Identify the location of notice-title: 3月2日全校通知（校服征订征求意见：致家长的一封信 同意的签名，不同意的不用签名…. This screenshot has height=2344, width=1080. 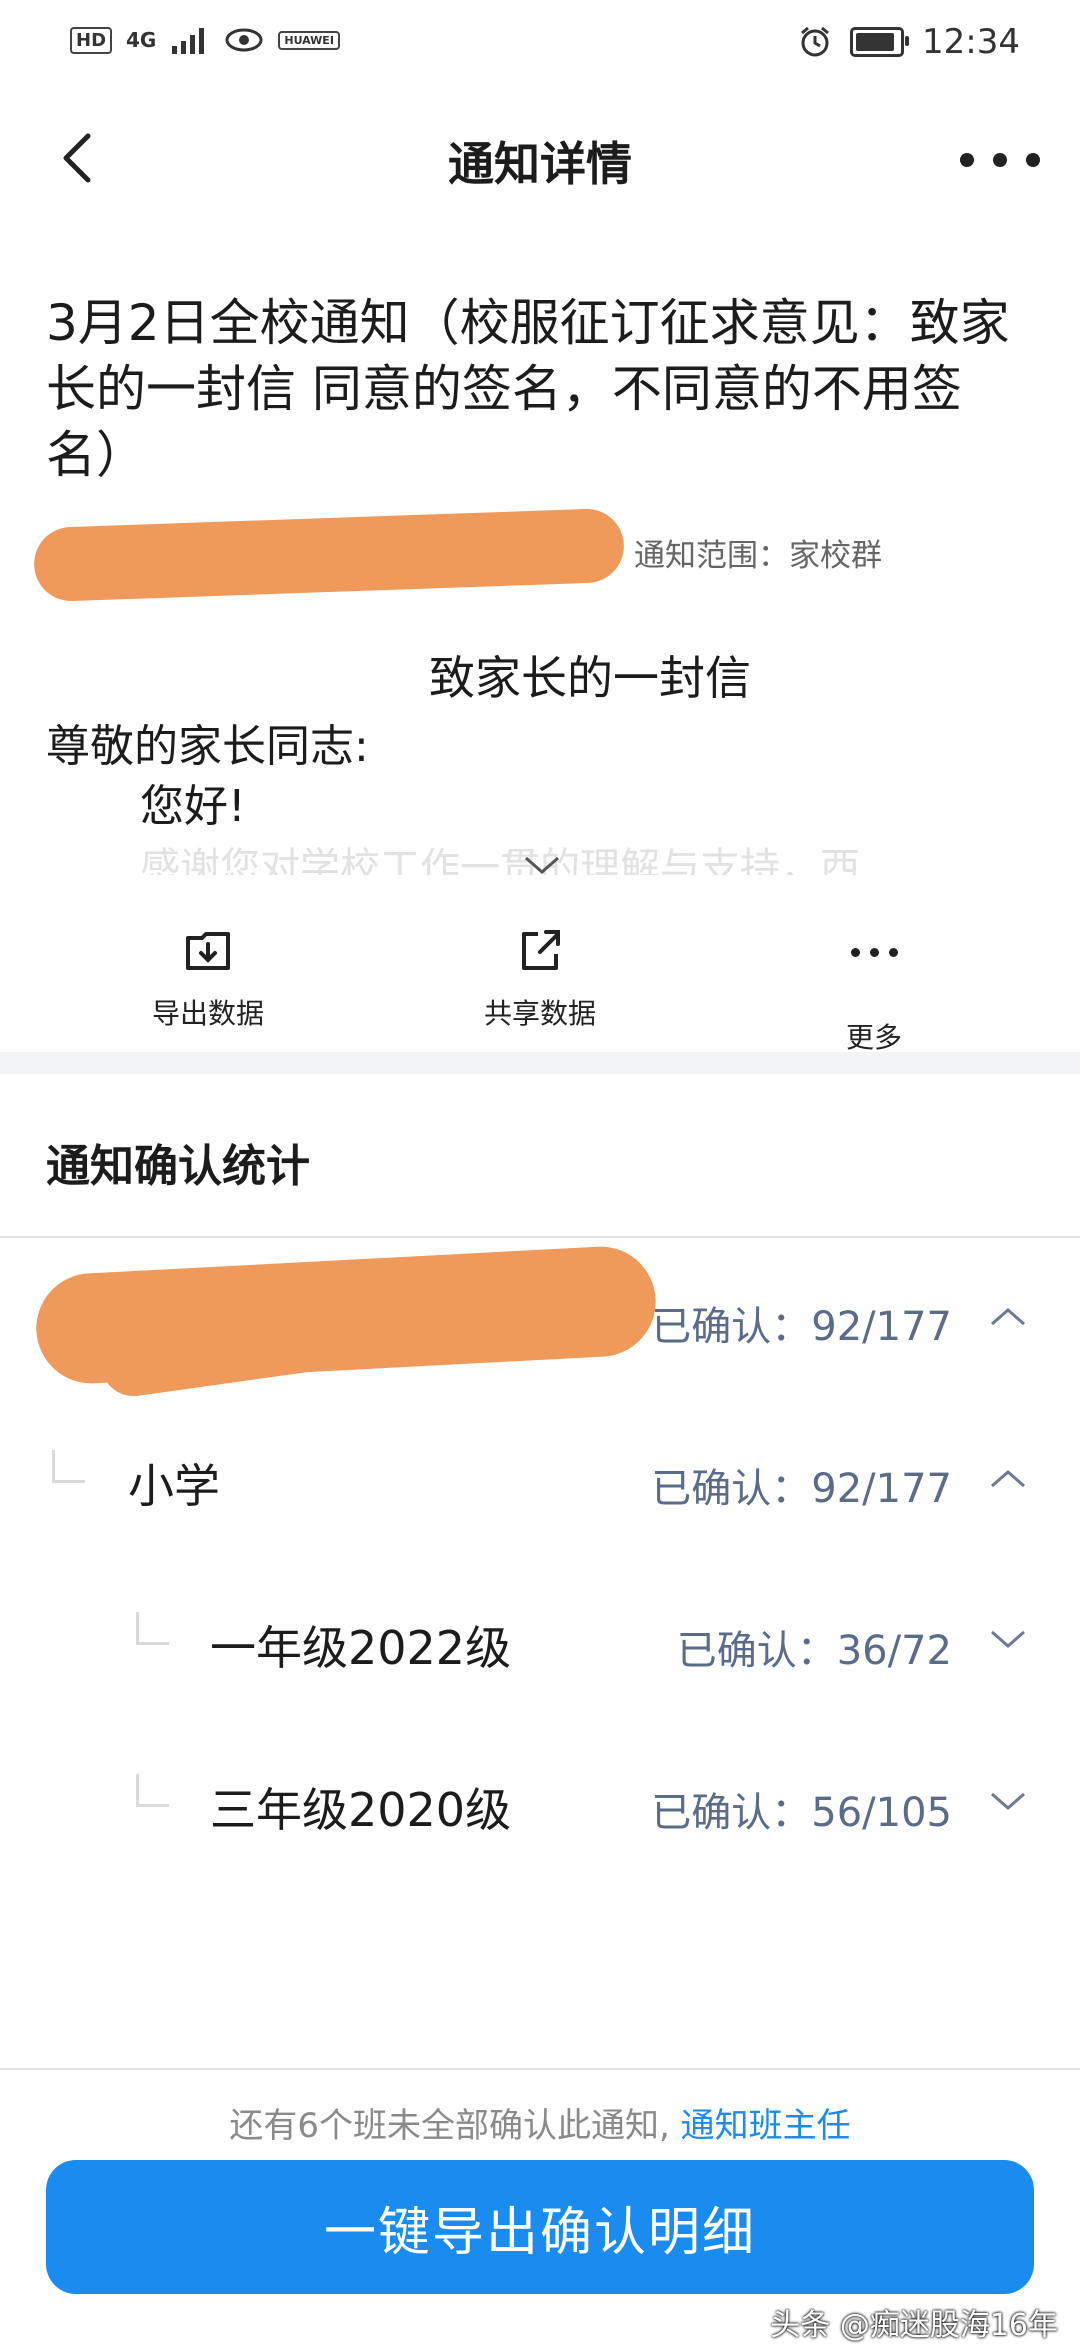
(528, 389).